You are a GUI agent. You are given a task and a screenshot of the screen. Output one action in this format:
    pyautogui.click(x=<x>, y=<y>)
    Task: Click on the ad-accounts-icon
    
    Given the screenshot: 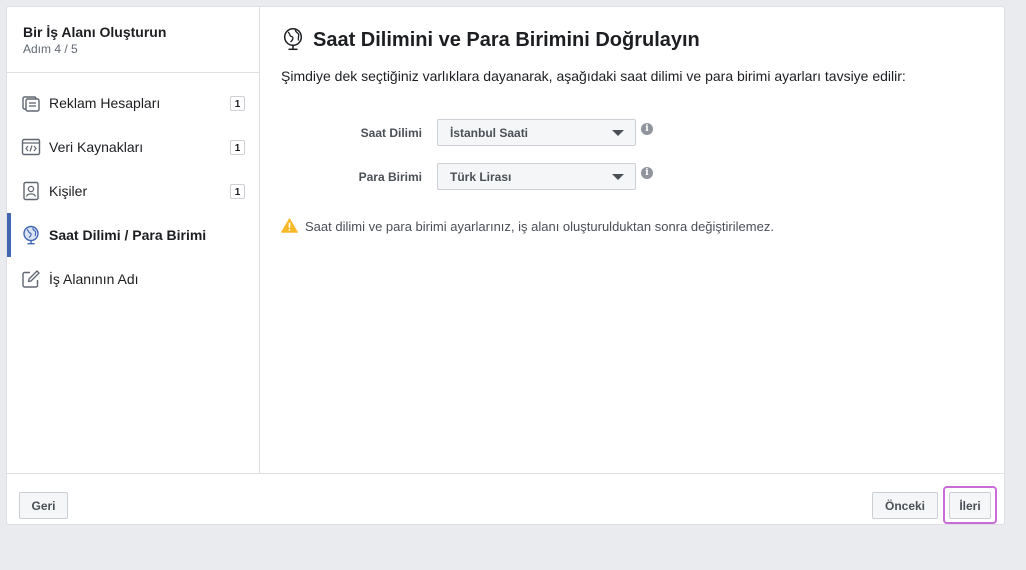 What is the action you would take?
    pyautogui.click(x=31, y=104)
    